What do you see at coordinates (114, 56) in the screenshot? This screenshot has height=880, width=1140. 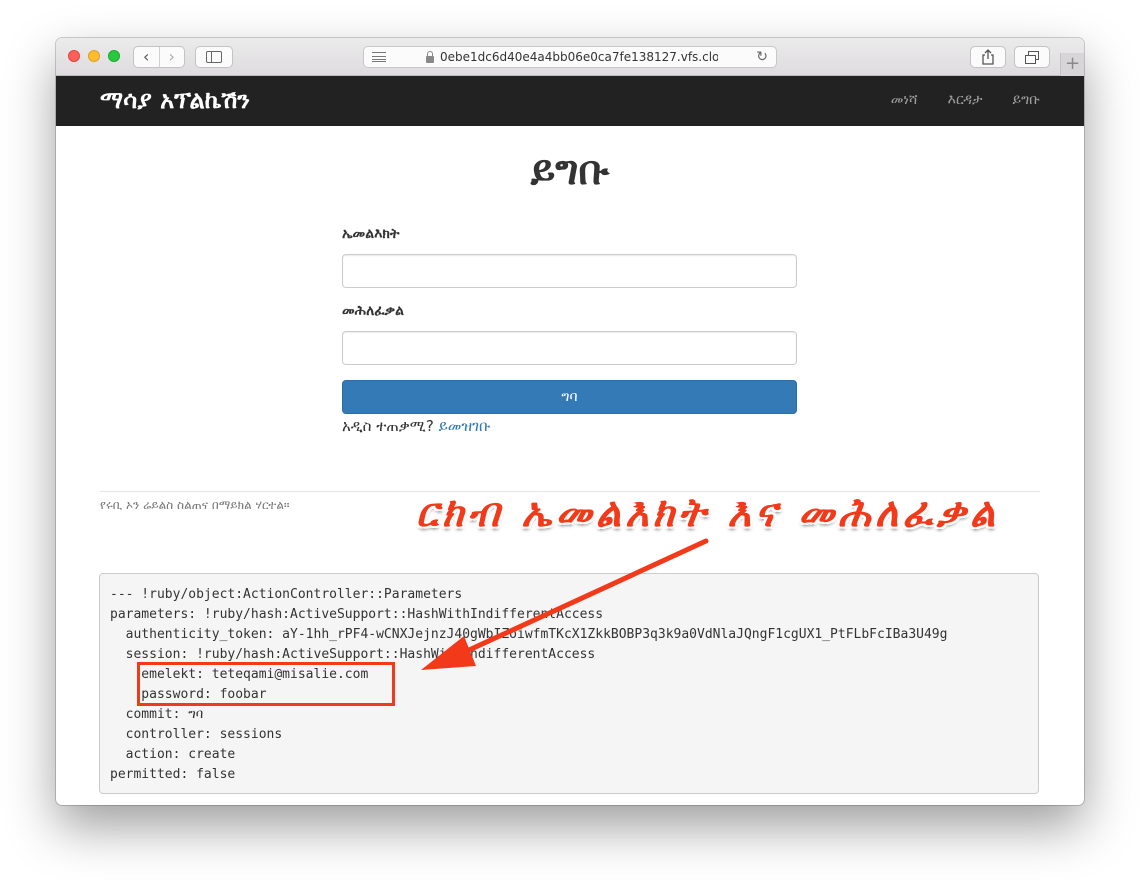 I see `zoom-window-button` at bounding box center [114, 56].